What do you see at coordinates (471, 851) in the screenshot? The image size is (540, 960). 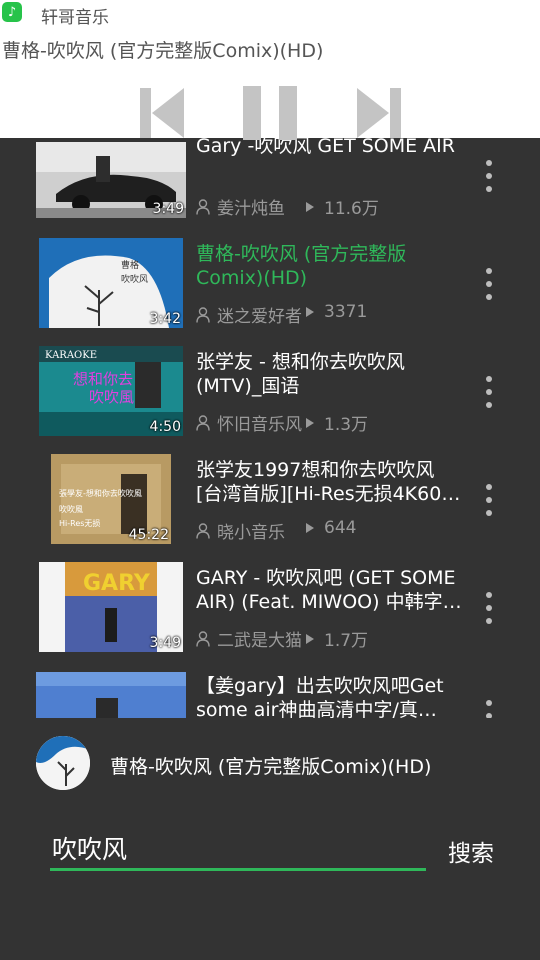 I see `search-button: 搜索` at bounding box center [471, 851].